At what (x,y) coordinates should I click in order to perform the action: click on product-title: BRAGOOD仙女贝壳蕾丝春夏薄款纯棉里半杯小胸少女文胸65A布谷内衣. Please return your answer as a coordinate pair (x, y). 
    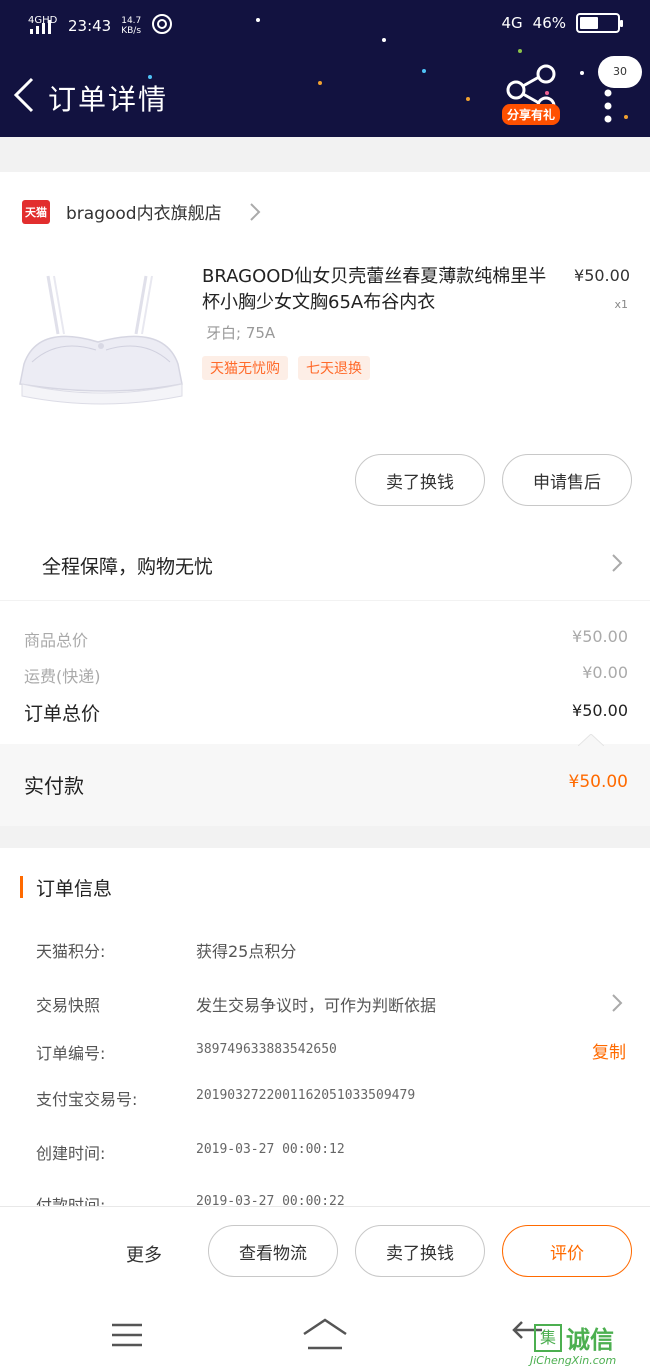
    Looking at the image, I should click on (380, 290).